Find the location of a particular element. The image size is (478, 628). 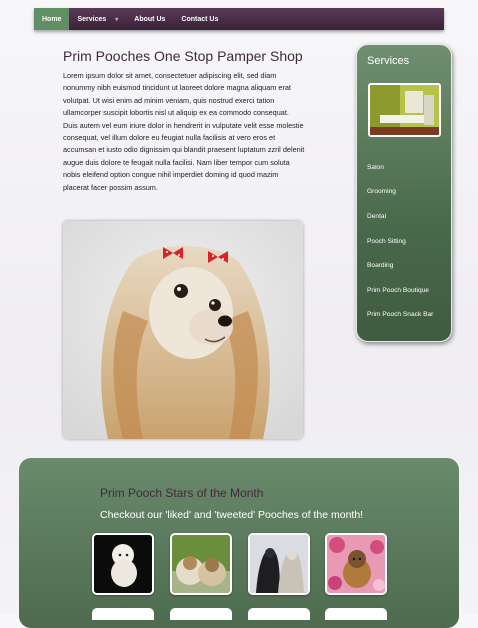

nav-services: Services ▾ is located at coordinates (97, 19).